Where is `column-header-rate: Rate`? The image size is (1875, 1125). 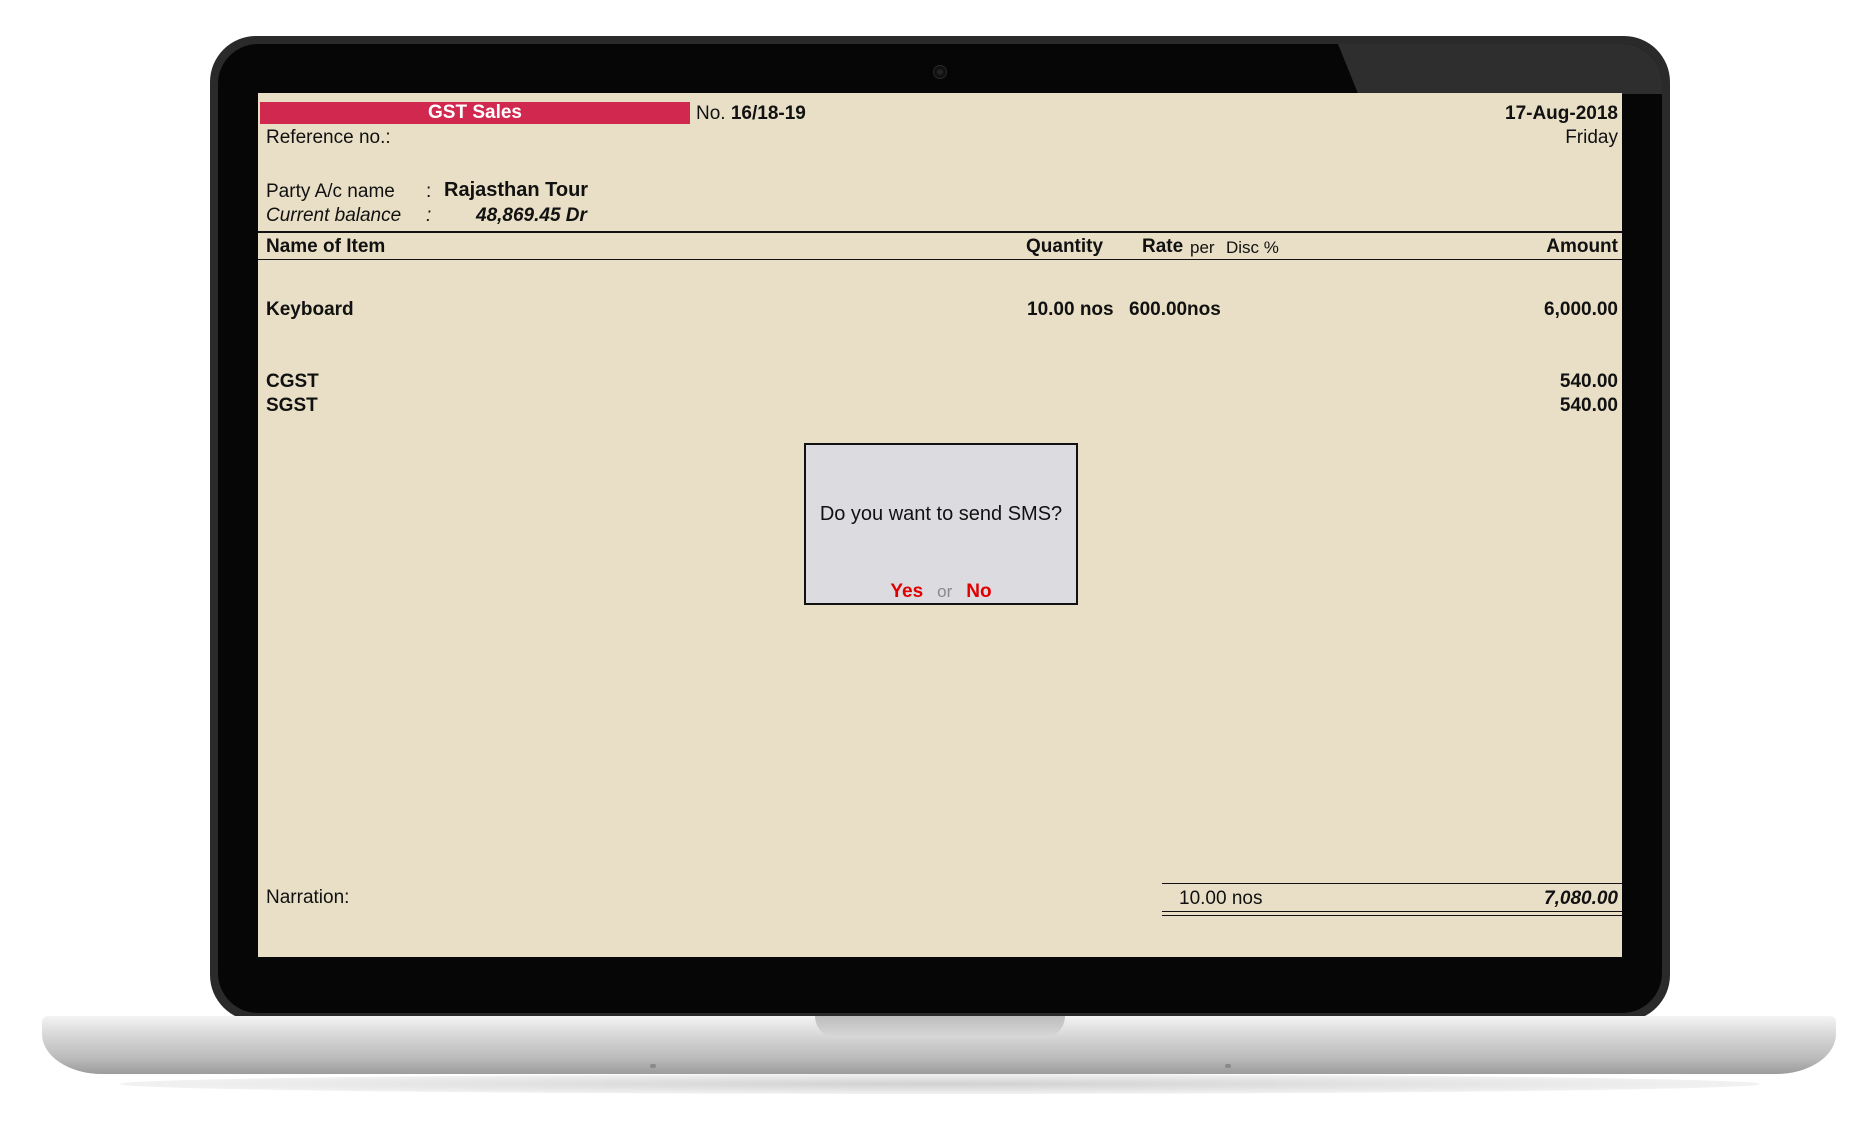
column-header-rate: Rate is located at coordinates (1163, 246).